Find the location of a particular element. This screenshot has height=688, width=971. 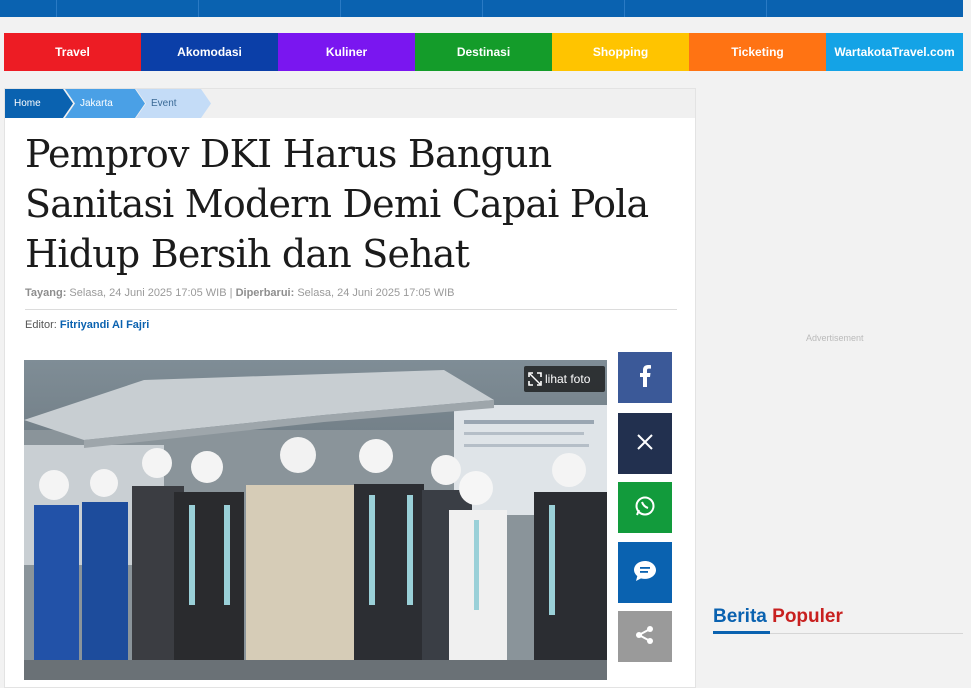

berita-populer-heading: Berita Populer is located at coordinates (778, 617).